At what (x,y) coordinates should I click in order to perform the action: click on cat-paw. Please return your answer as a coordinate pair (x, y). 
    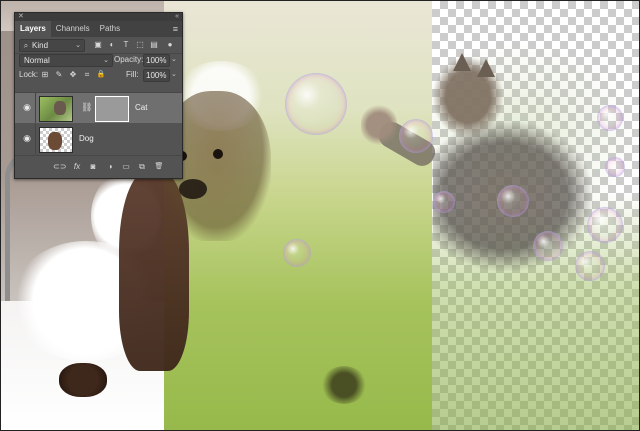
    Looking at the image, I should click on (379, 125).